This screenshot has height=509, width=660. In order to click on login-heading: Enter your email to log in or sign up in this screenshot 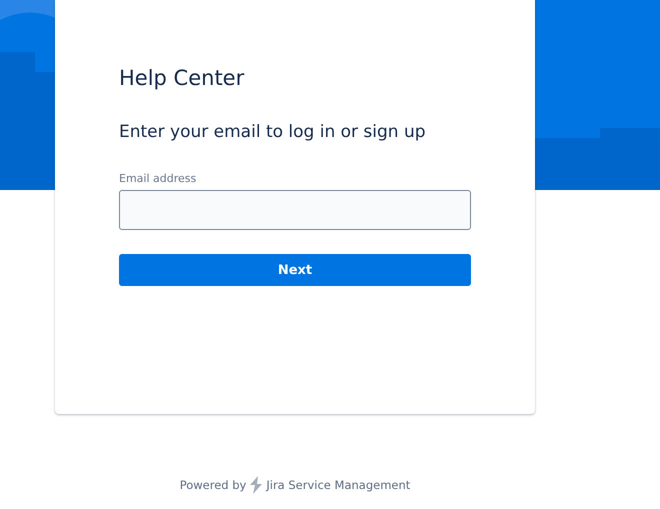, I will do `click(273, 132)`.